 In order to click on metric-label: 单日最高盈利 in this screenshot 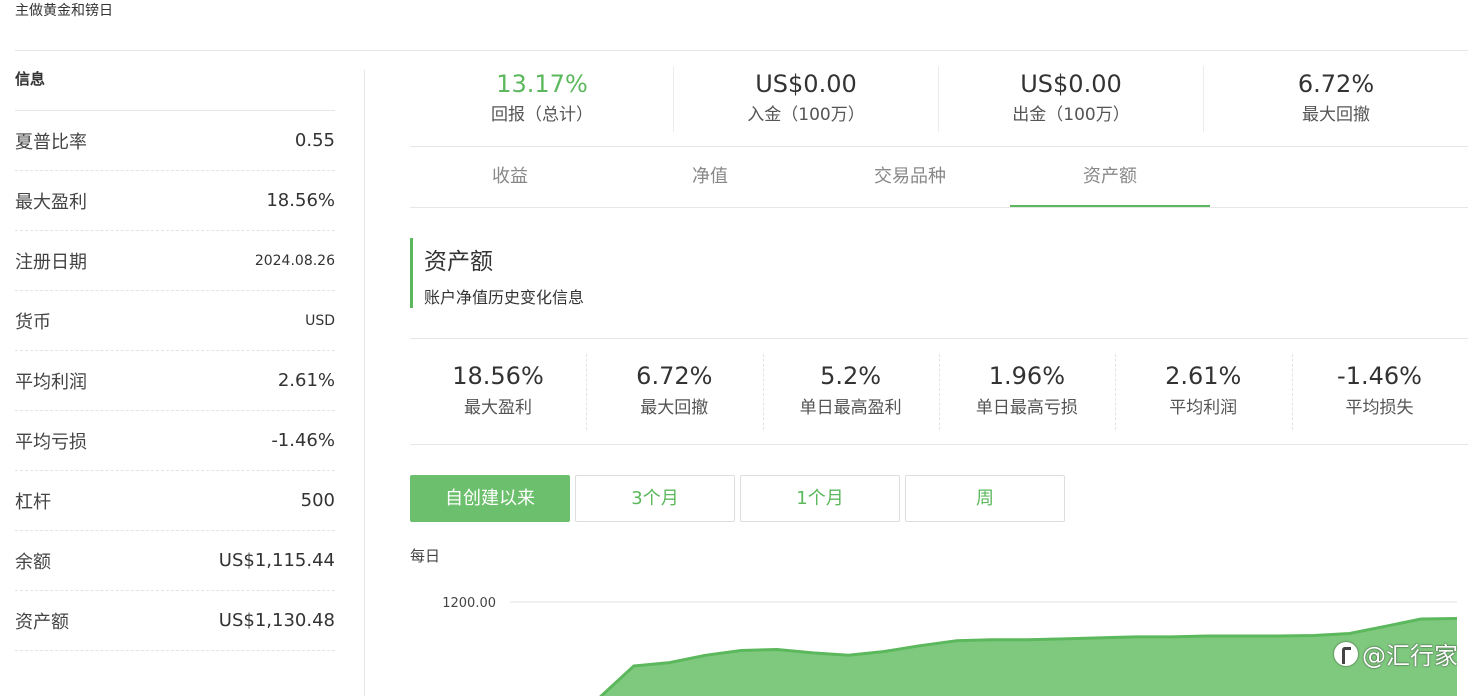, I will do `click(850, 408)`.